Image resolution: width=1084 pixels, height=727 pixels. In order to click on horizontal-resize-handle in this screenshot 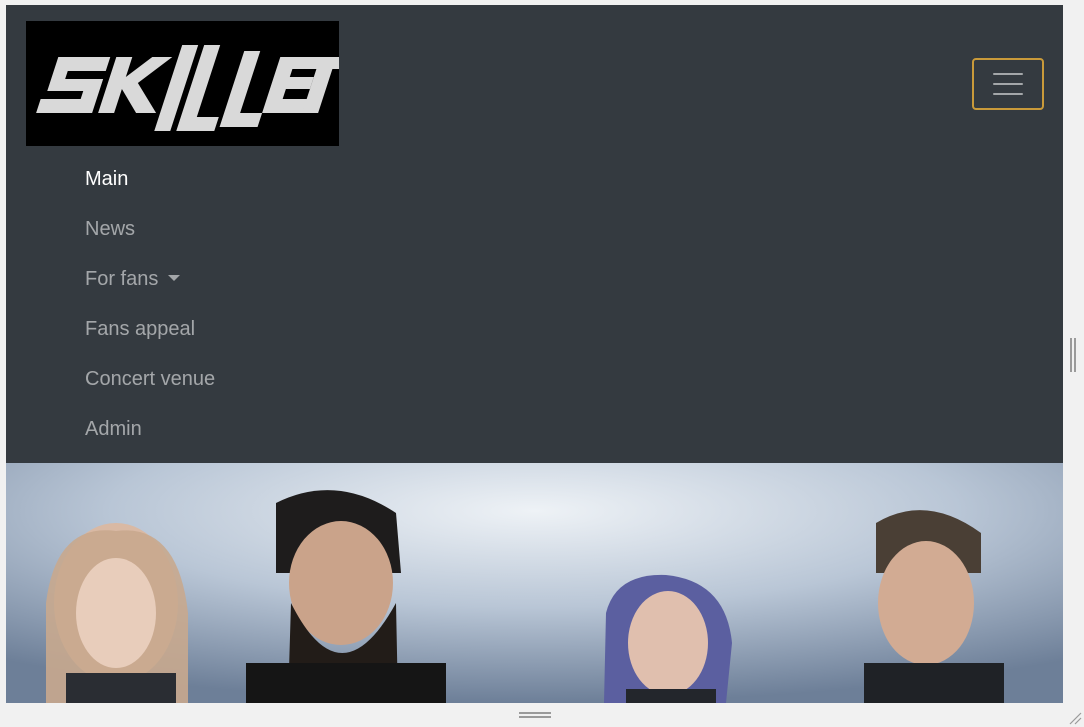, I will do `click(535, 716)`.